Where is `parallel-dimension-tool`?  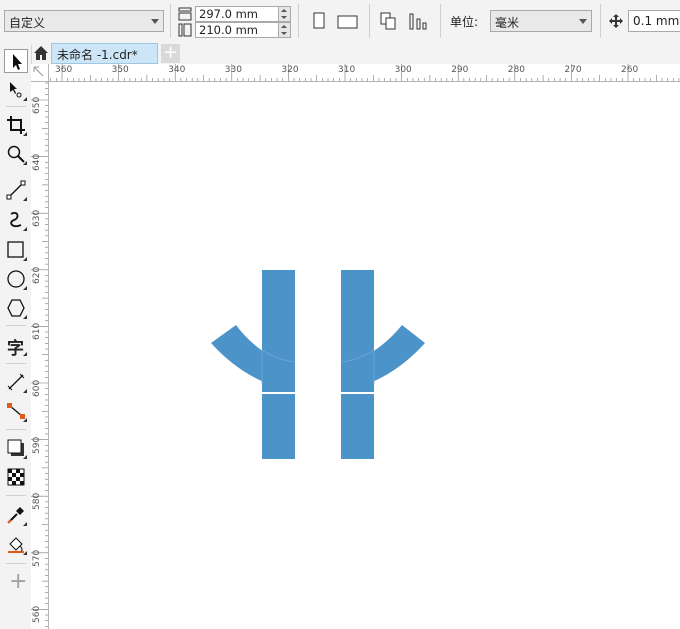
parallel-dimension-tool is located at coordinates (16, 382).